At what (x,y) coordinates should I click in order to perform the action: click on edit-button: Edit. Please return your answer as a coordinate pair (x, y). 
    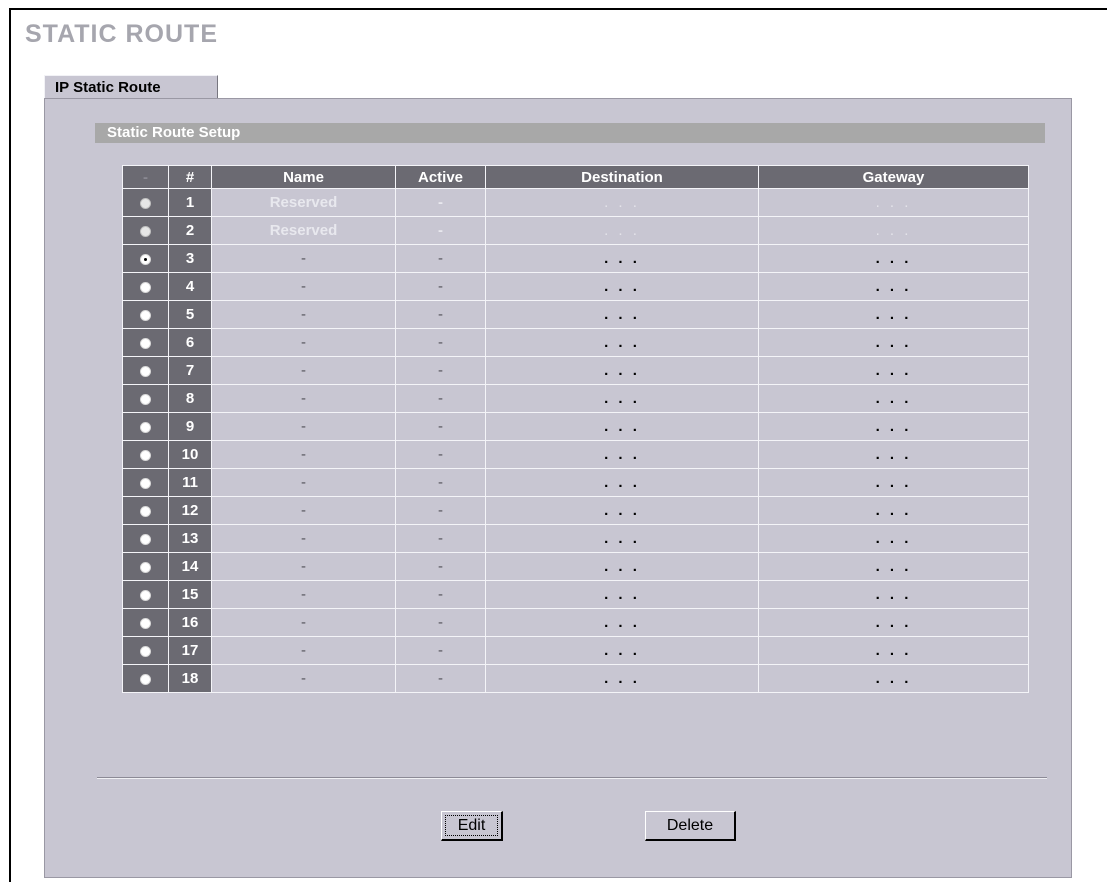
    Looking at the image, I should click on (472, 826).